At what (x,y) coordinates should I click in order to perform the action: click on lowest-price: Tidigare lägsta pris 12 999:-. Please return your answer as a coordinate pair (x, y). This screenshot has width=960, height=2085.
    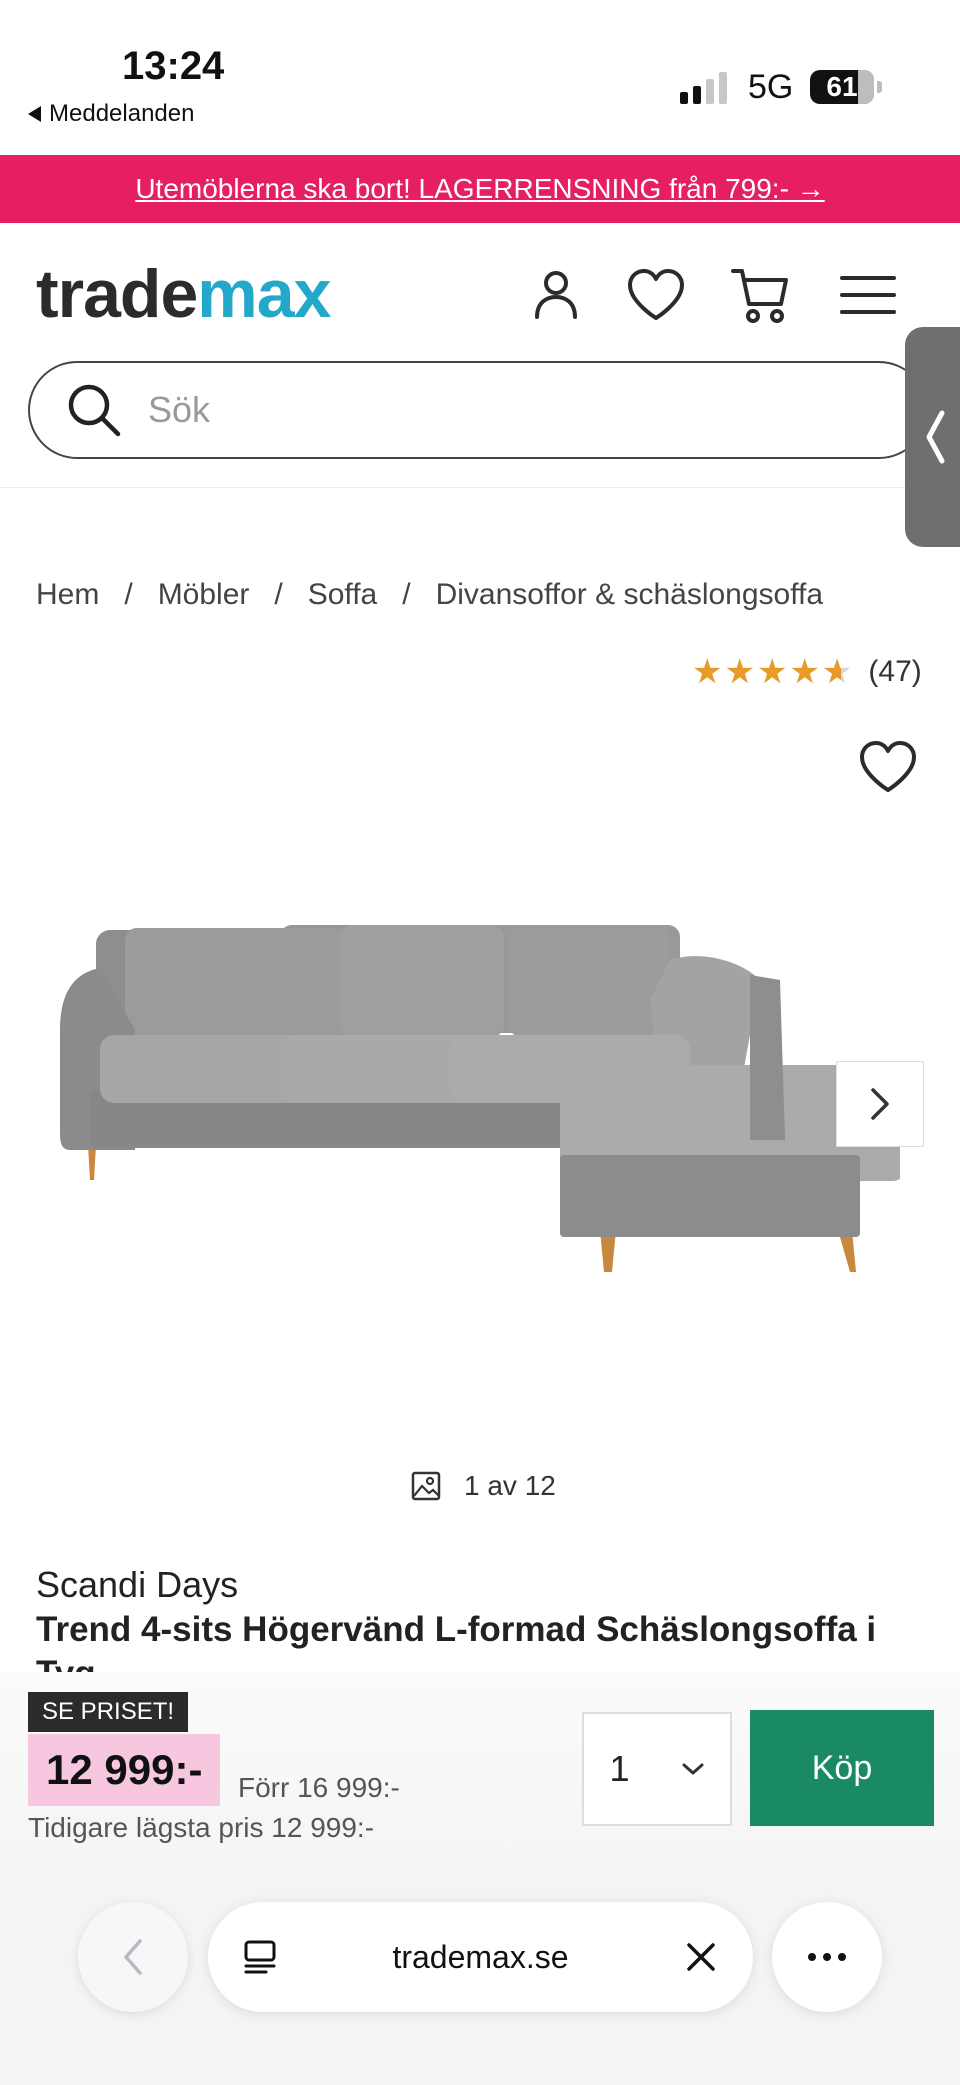
    Looking at the image, I should click on (201, 1827).